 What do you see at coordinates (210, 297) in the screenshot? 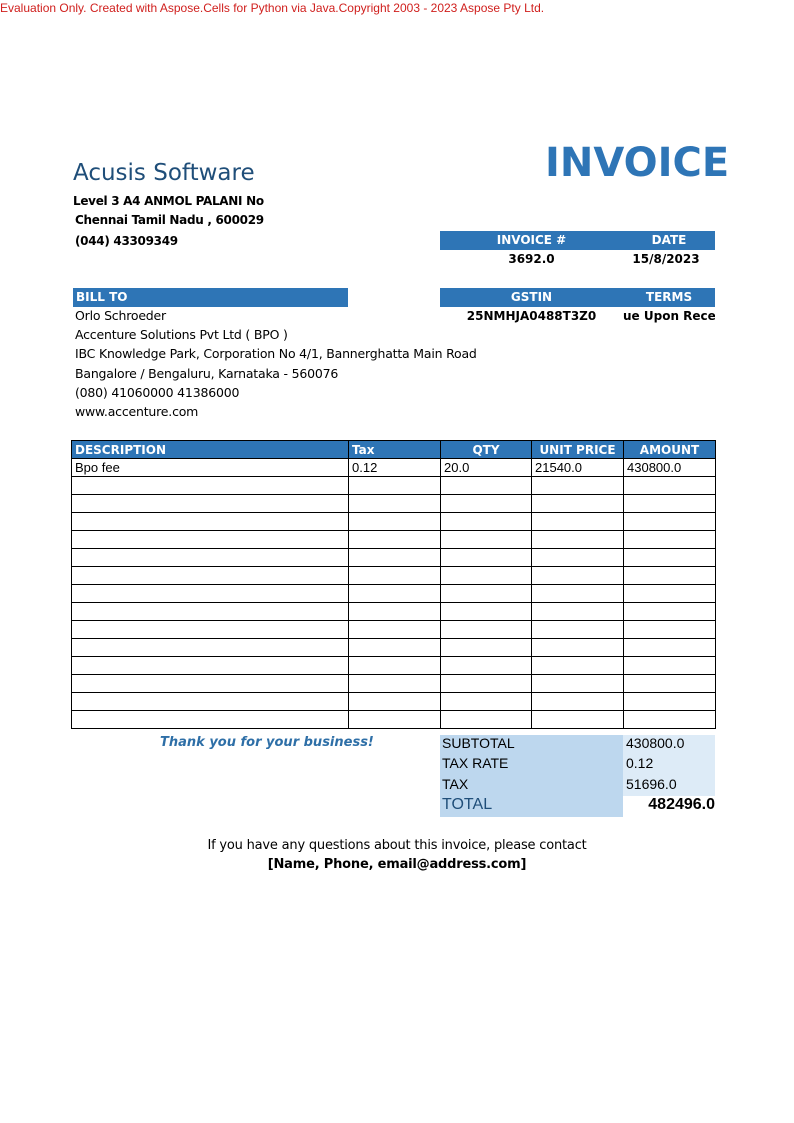
I see `bill-to-header: BILL TO` at bounding box center [210, 297].